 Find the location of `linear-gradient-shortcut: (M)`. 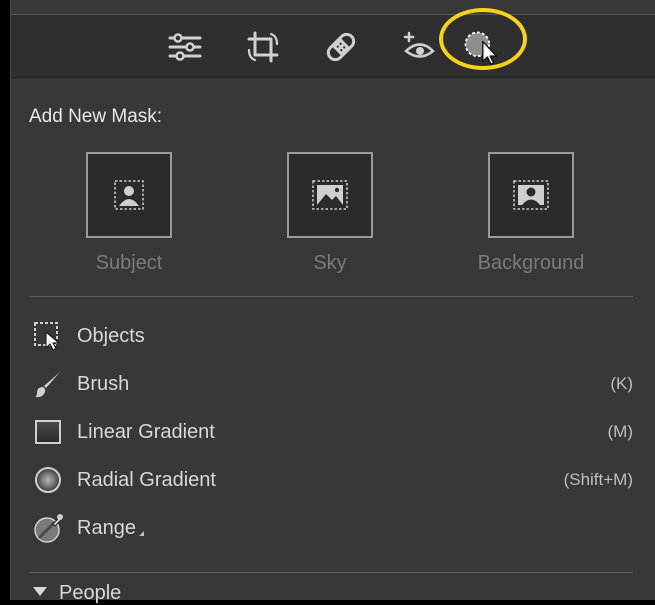

linear-gradient-shortcut: (M) is located at coordinates (620, 431).